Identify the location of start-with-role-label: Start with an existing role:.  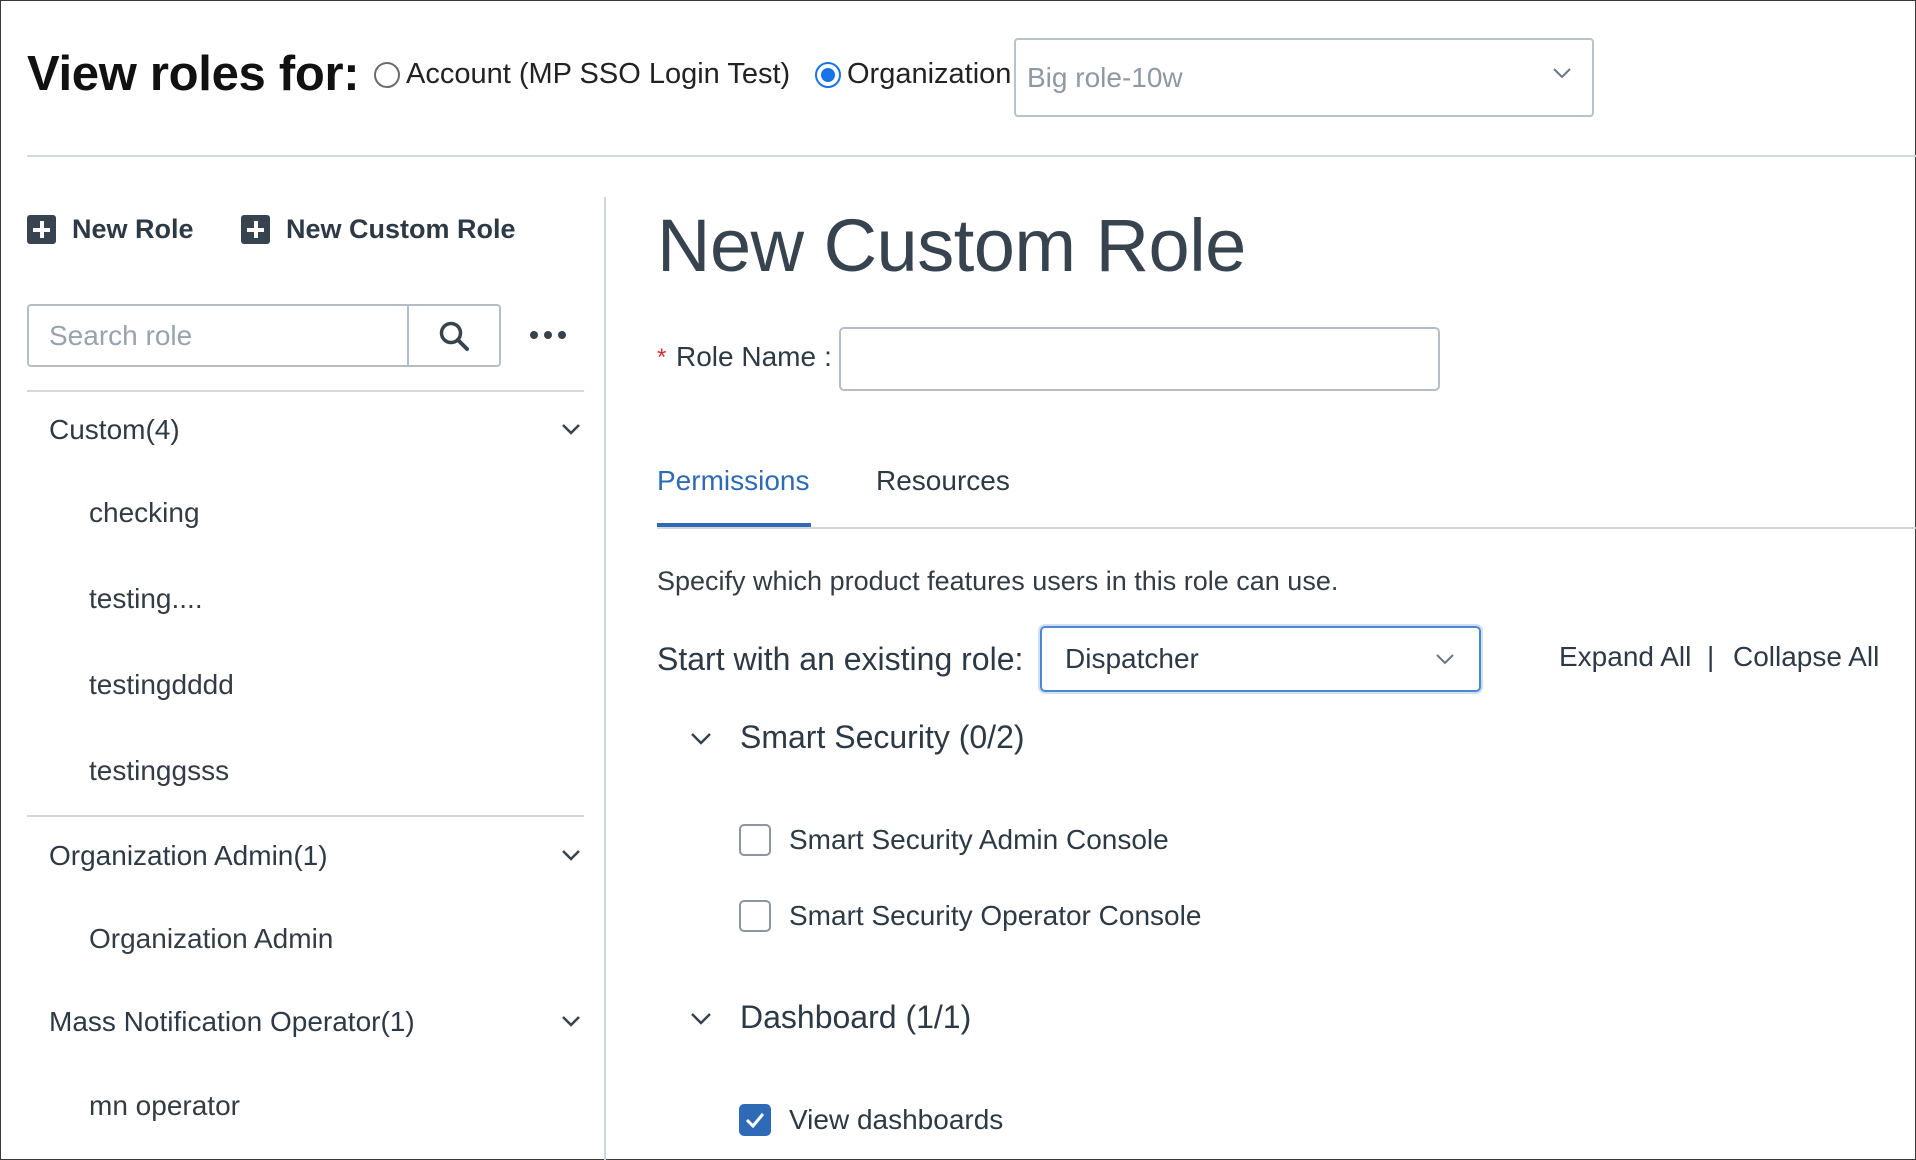
(840, 659).